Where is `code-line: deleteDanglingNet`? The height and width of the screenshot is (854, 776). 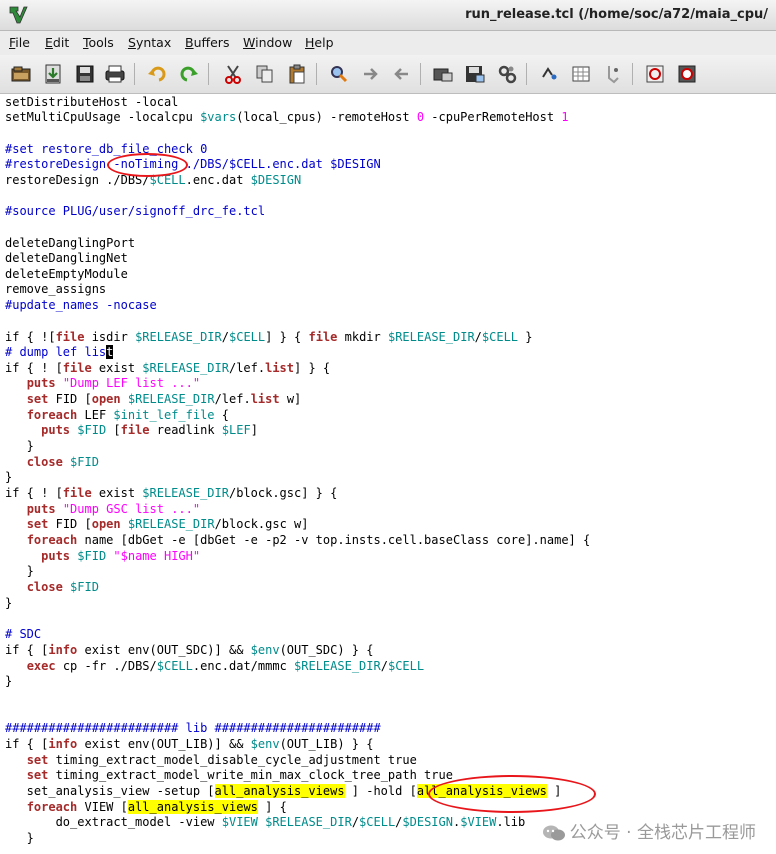
code-line: deleteDanglingNet is located at coordinates (66, 258).